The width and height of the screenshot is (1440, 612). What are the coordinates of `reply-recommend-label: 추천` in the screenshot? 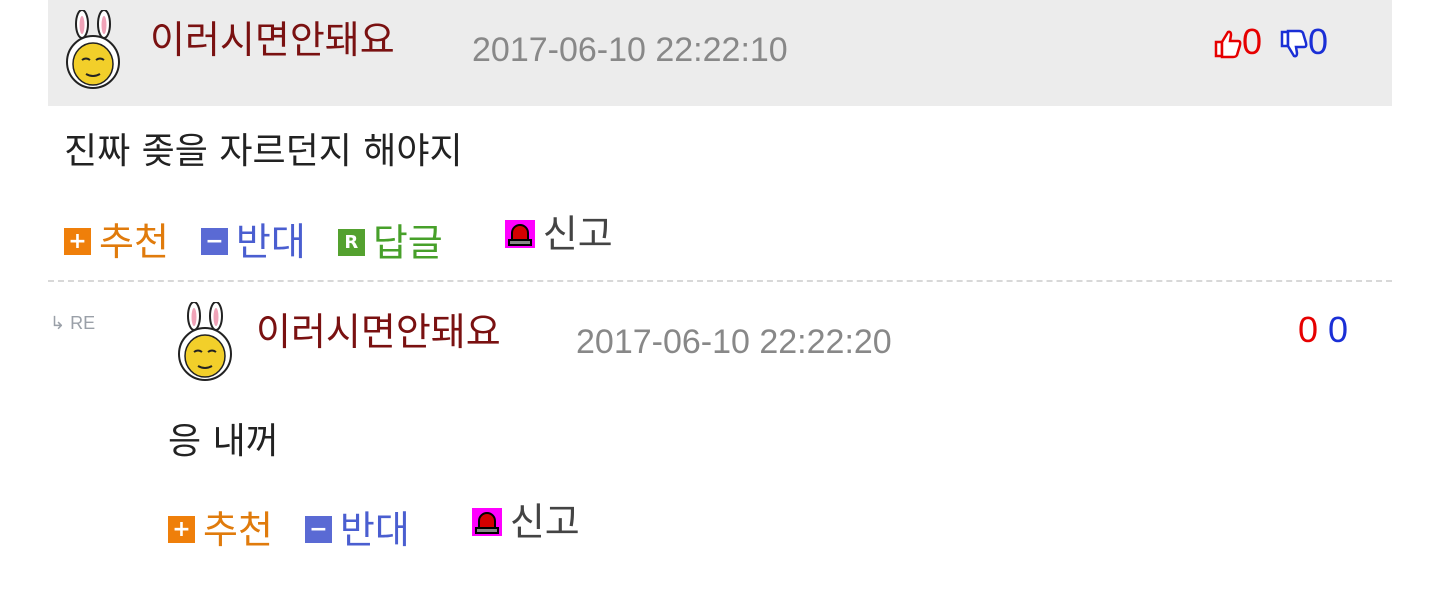 It's located at (238, 529).